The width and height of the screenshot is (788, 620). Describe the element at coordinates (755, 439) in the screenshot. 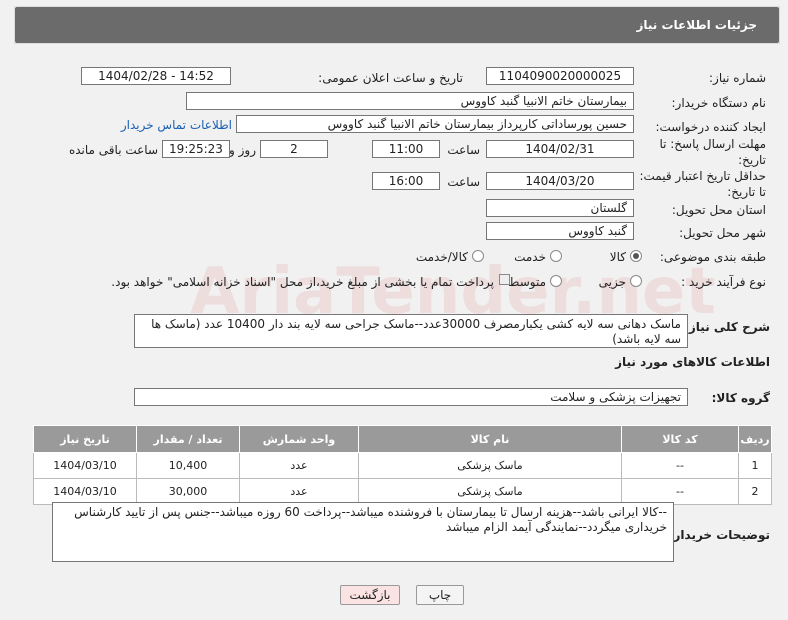

I see `col-row: ردیف` at that location.